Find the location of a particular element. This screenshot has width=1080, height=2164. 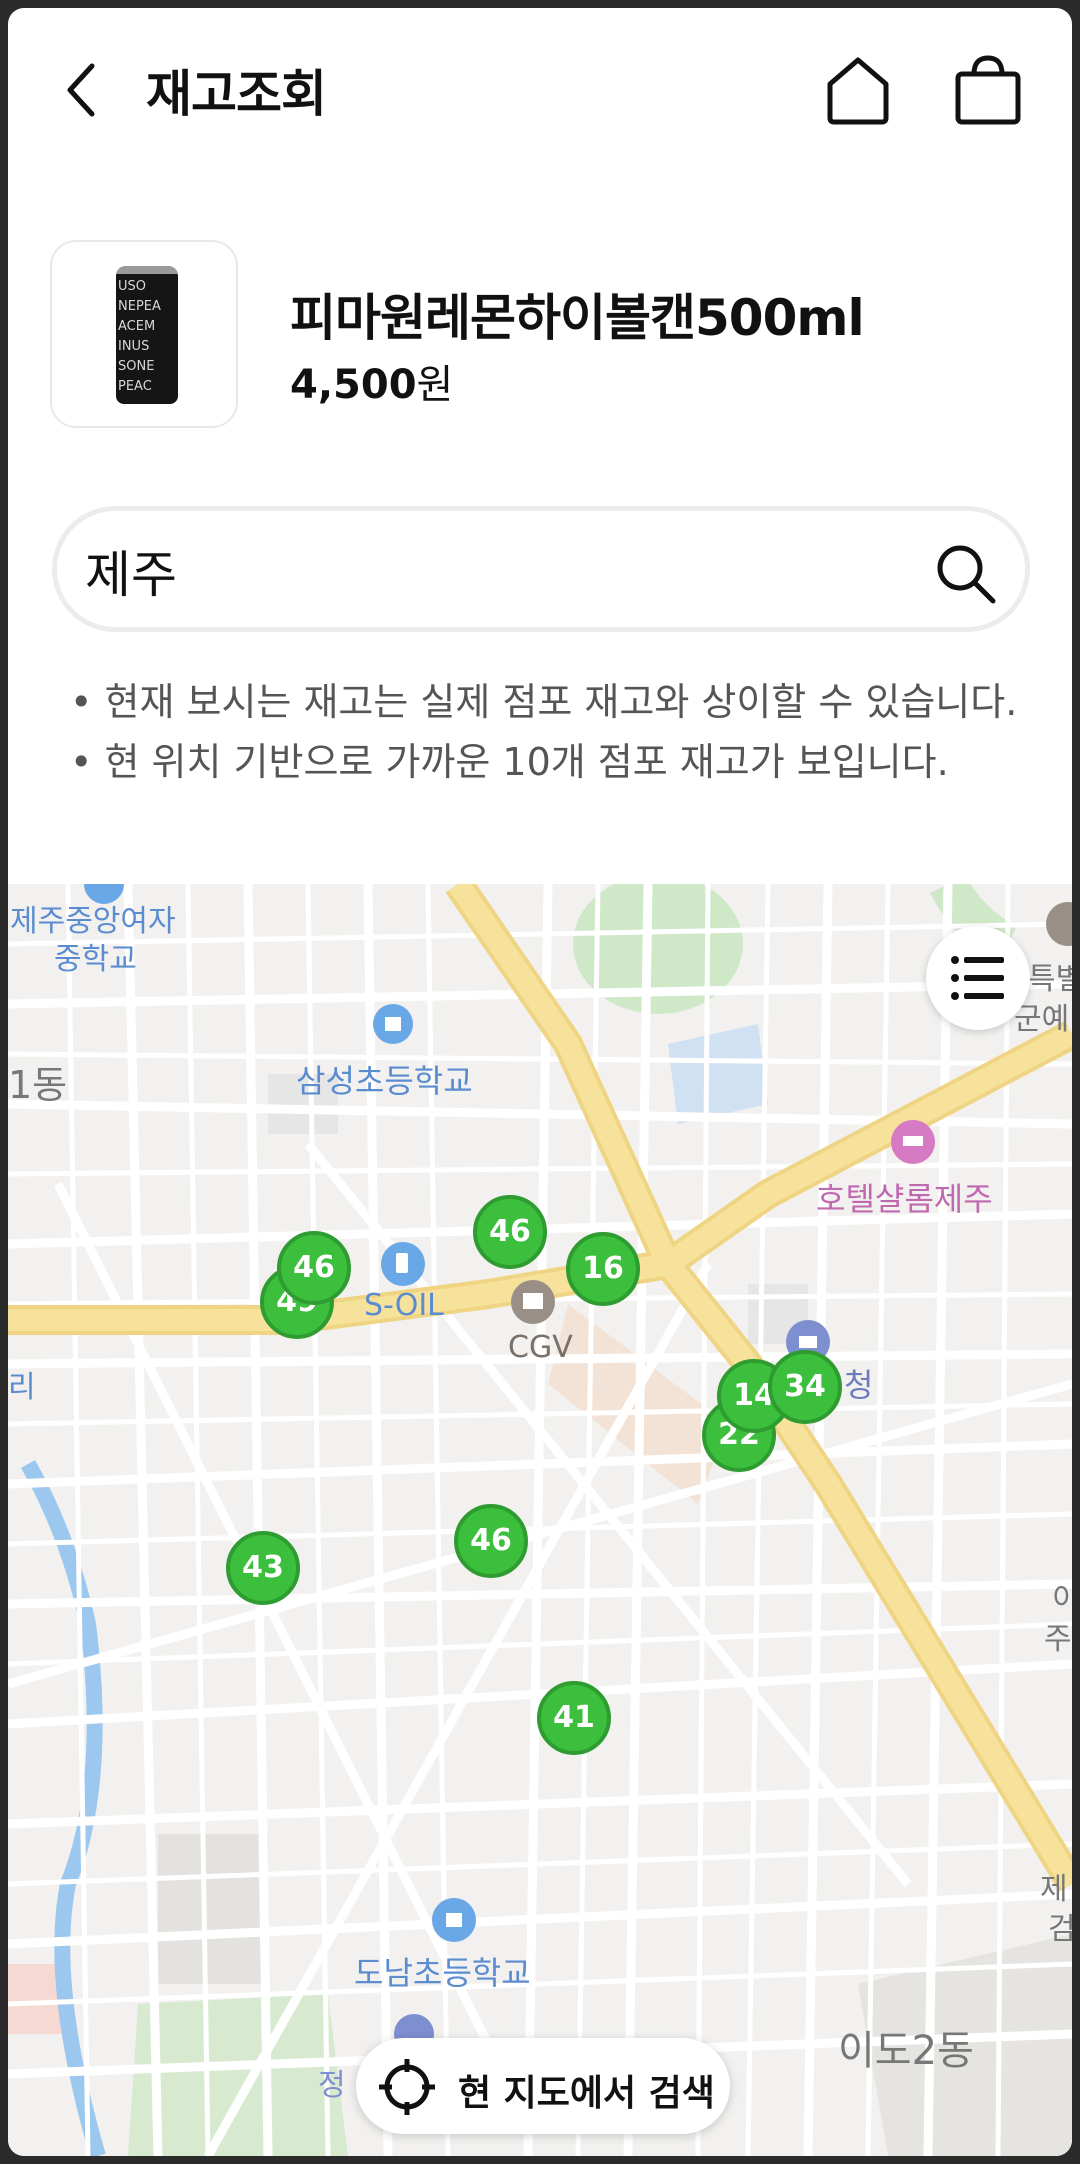

home-button is located at coordinates (858, 90).